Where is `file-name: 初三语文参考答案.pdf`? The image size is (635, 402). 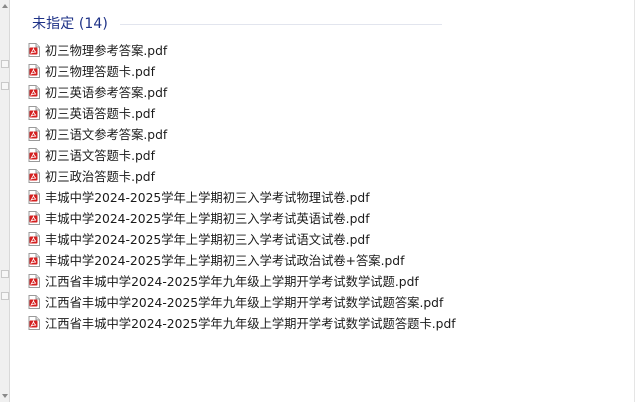 file-name: 初三语文参考答案.pdf is located at coordinates (106, 134).